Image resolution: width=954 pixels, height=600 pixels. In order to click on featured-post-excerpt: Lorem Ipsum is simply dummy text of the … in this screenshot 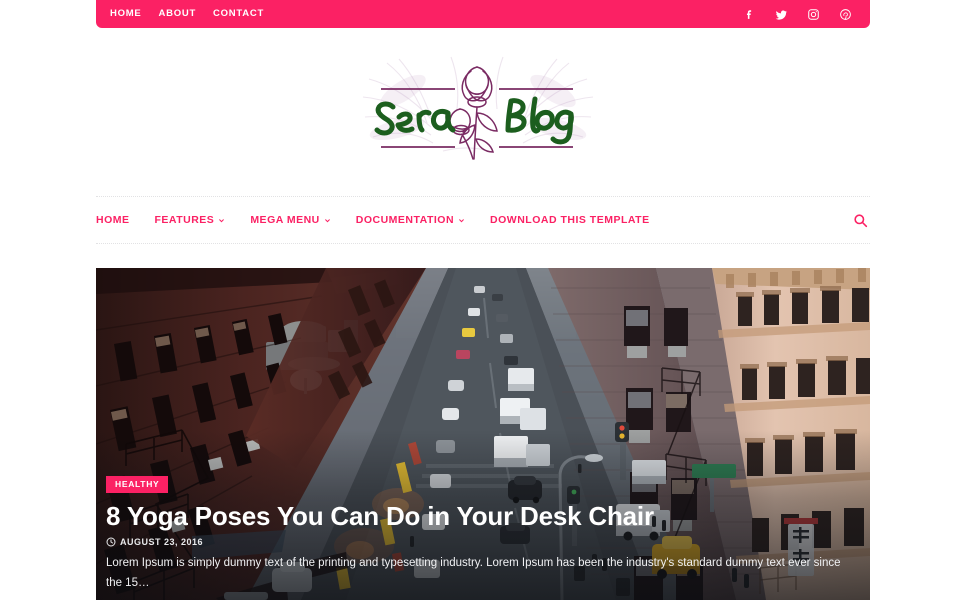, I will do `click(473, 573)`.